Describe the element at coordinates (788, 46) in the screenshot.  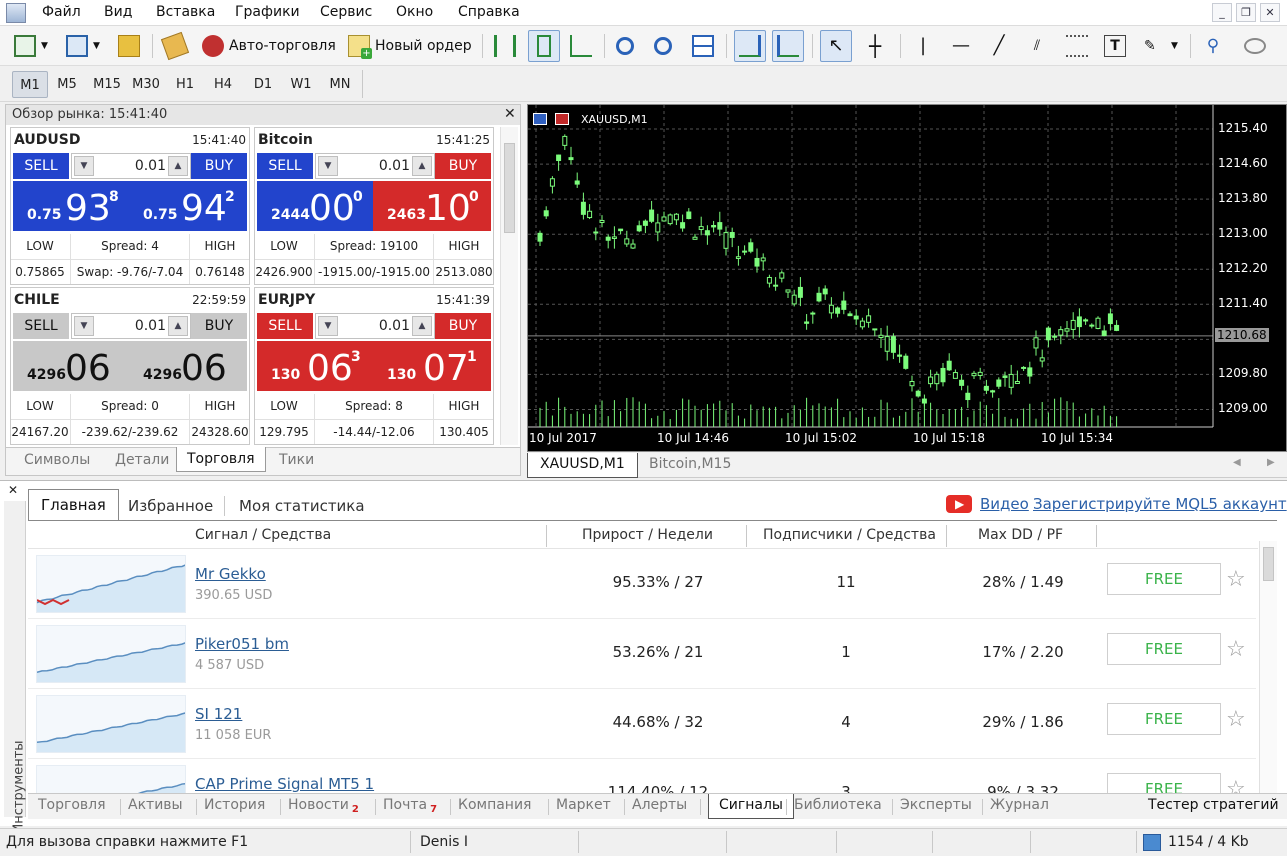
I see `chart-shift-button` at that location.